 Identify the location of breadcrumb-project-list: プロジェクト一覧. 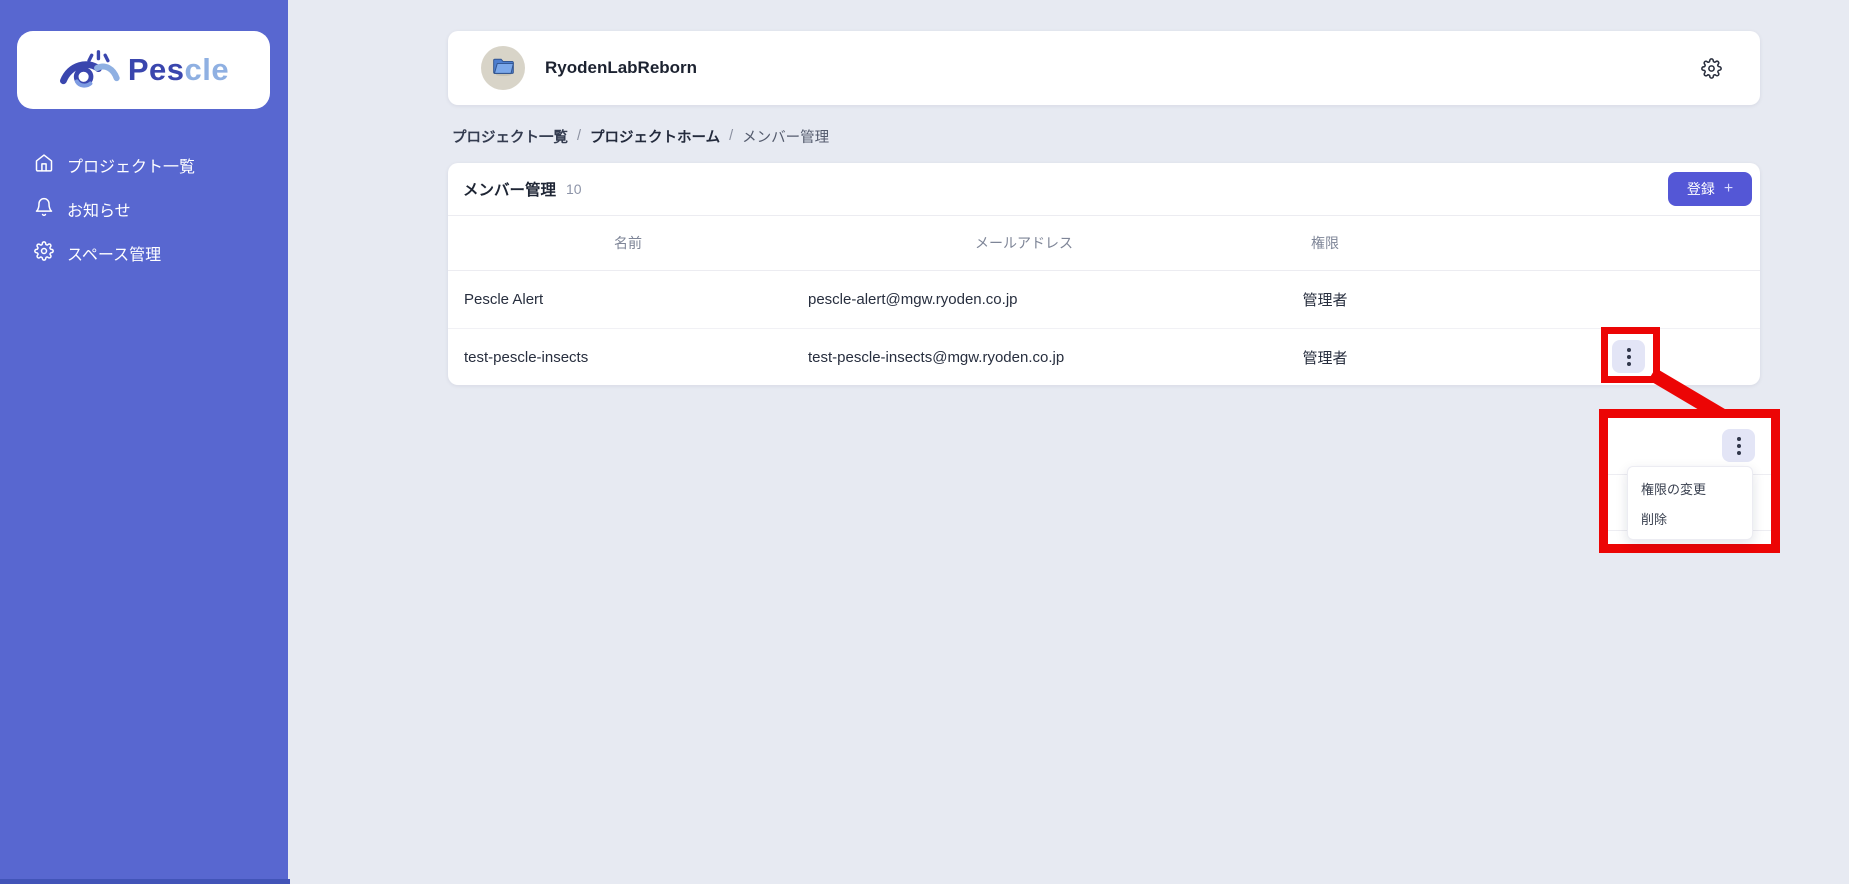
(510, 136).